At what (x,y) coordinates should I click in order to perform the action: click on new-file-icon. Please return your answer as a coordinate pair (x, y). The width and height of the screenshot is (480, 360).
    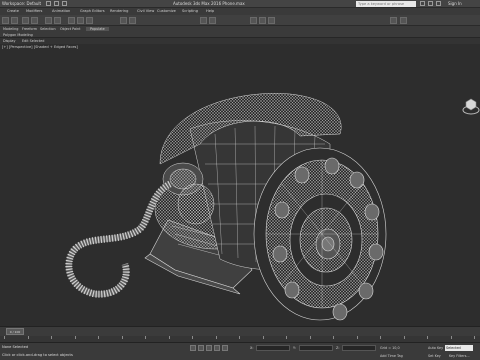
    Looking at the image, I should click on (48, 3).